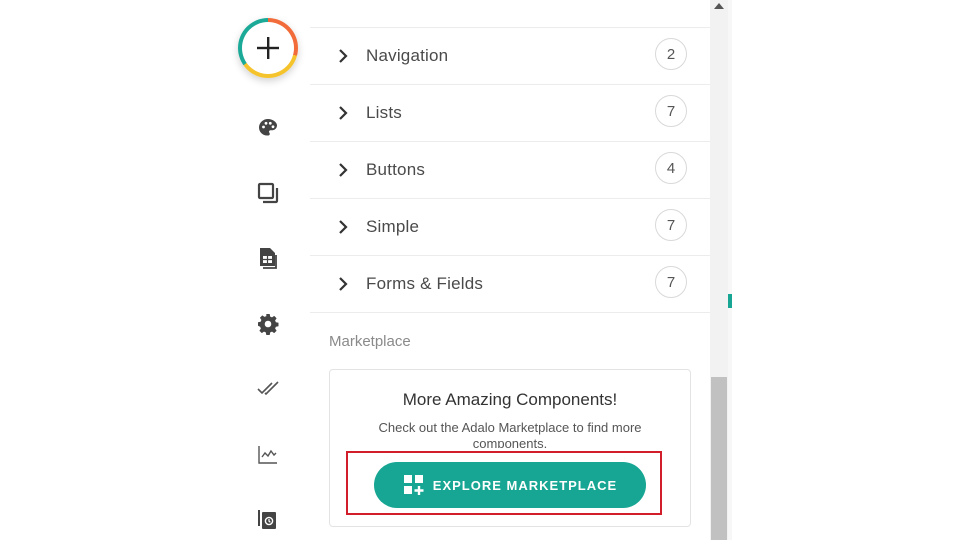  What do you see at coordinates (719, 458) in the screenshot?
I see `scrollbar-thumb` at bounding box center [719, 458].